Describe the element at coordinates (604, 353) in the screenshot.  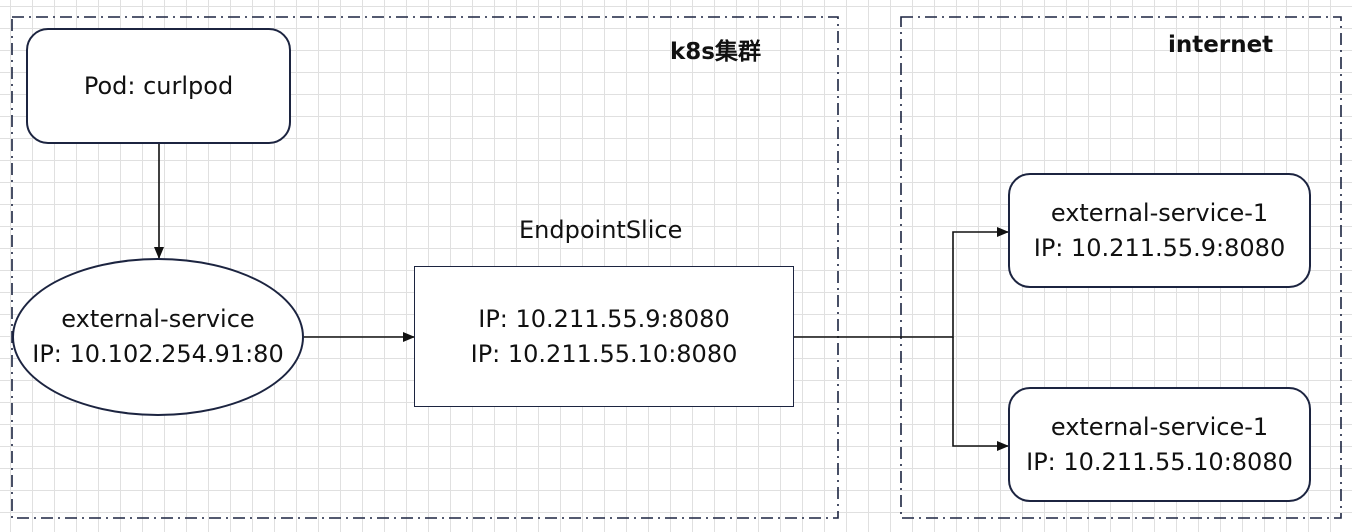
I see `endpointslice-ip-2: IP: 10.211.55.10:8080` at that location.